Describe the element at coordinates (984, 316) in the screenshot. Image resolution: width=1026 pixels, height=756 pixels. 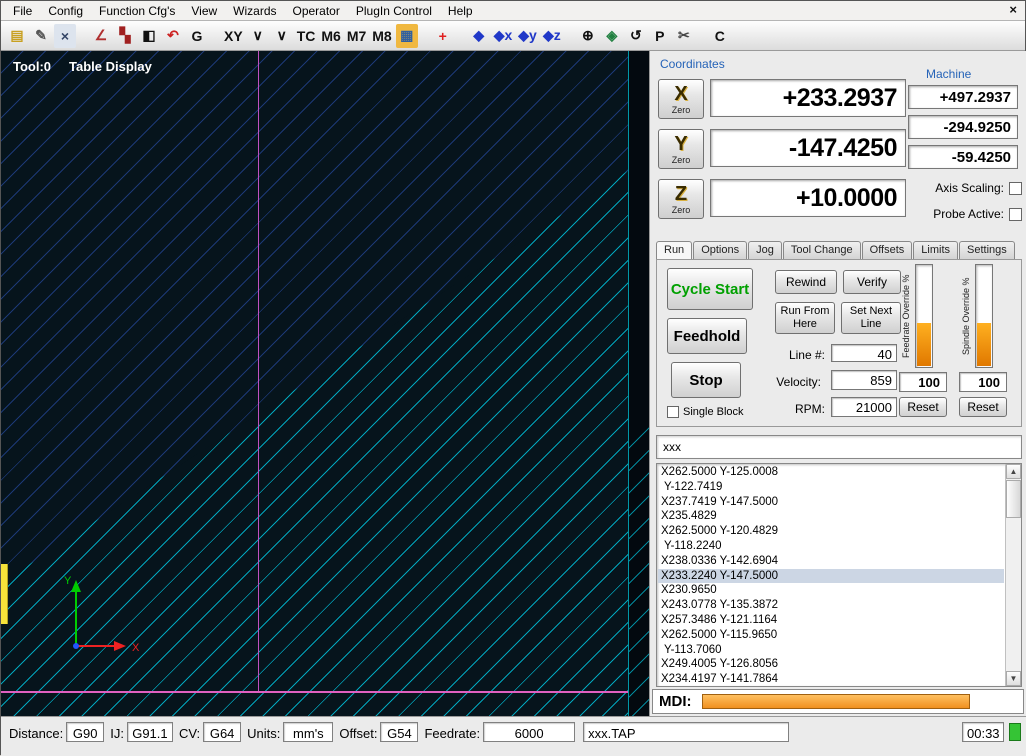
I see `spindle-override-slider` at that location.